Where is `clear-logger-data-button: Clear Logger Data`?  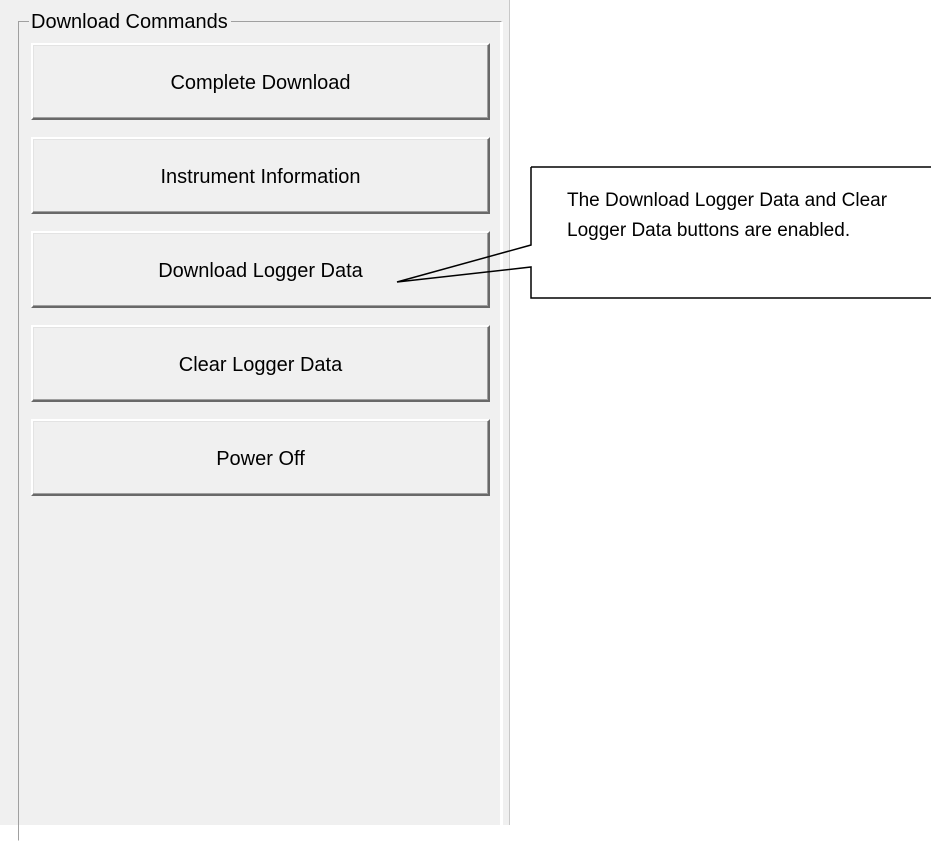 clear-logger-data-button: Clear Logger Data is located at coordinates (260, 363).